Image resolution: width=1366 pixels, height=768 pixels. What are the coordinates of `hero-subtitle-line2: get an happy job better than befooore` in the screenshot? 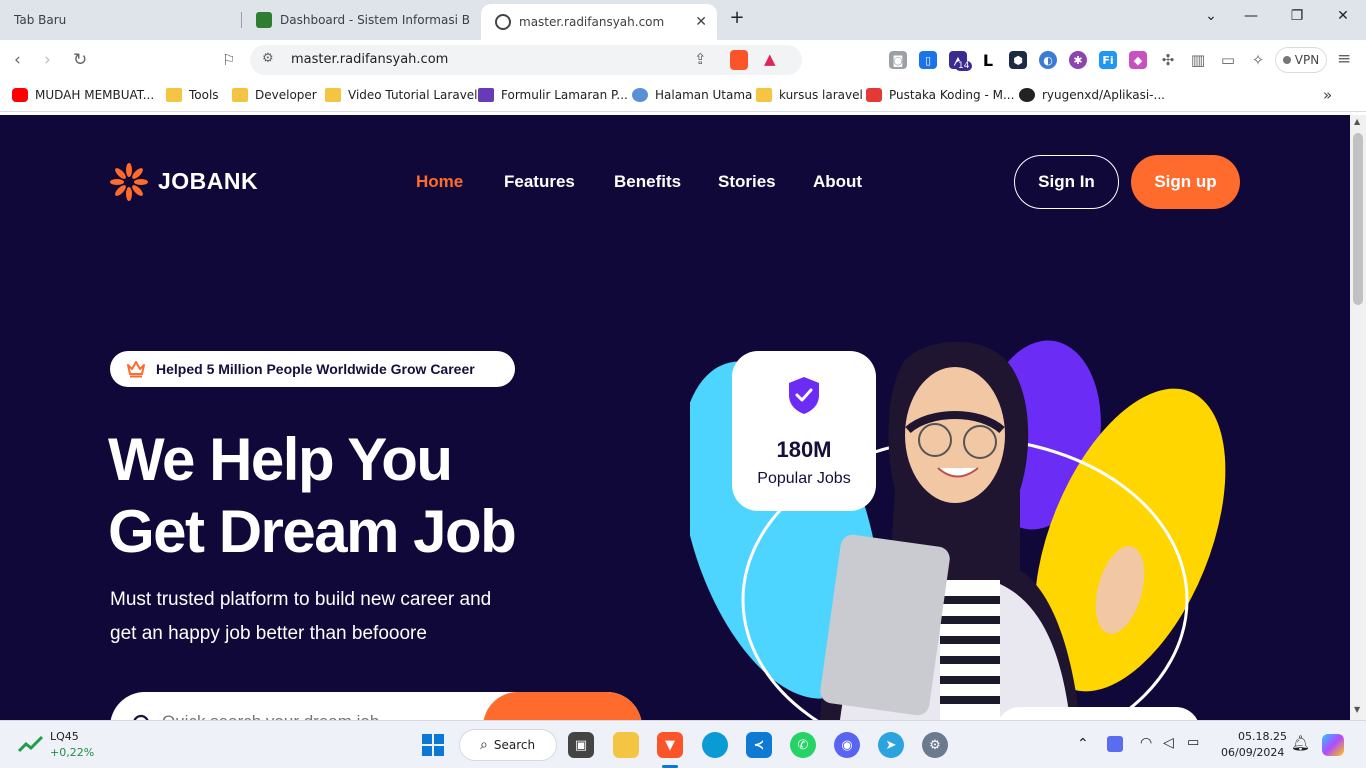 It's located at (268, 633).